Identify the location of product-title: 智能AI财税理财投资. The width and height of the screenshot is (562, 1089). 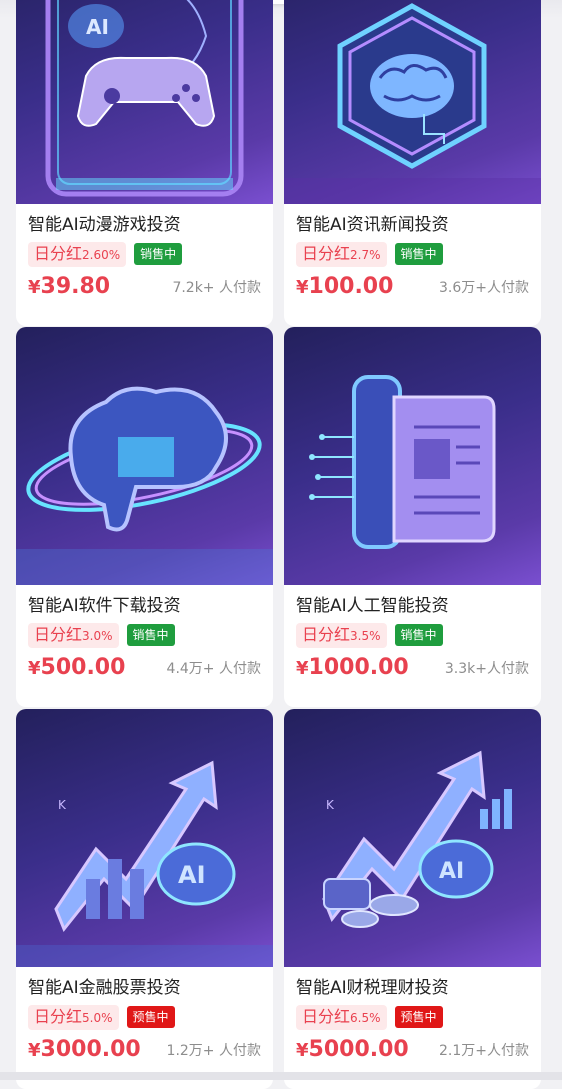
(372, 988).